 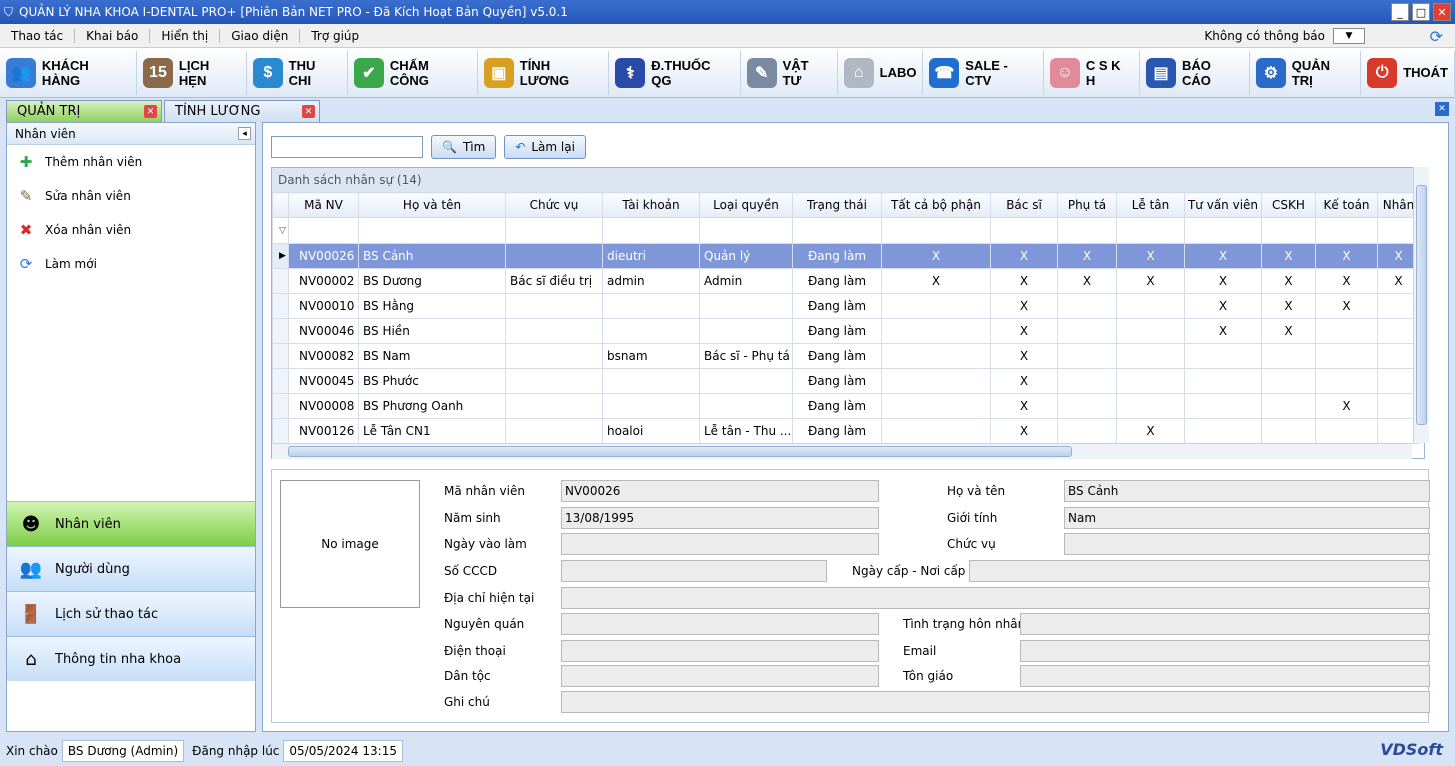 What do you see at coordinates (746, 356) in the screenshot?
I see `table-cell: Bác sĩ - Phụ tá` at bounding box center [746, 356].